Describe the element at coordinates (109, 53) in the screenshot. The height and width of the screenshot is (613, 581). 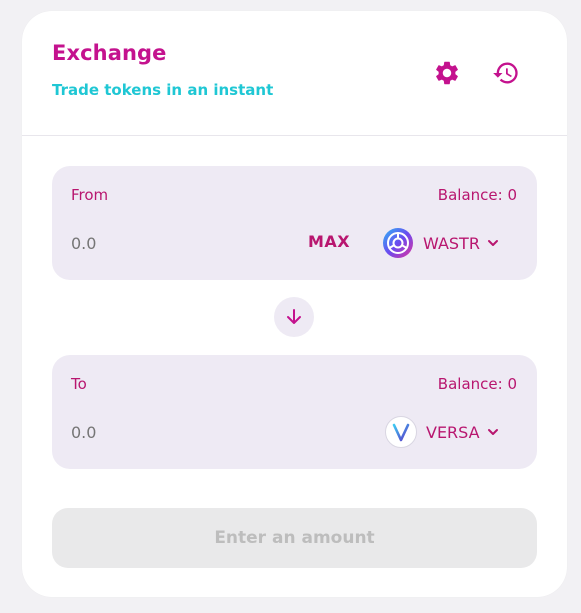
I see `page-title: Exchange` at that location.